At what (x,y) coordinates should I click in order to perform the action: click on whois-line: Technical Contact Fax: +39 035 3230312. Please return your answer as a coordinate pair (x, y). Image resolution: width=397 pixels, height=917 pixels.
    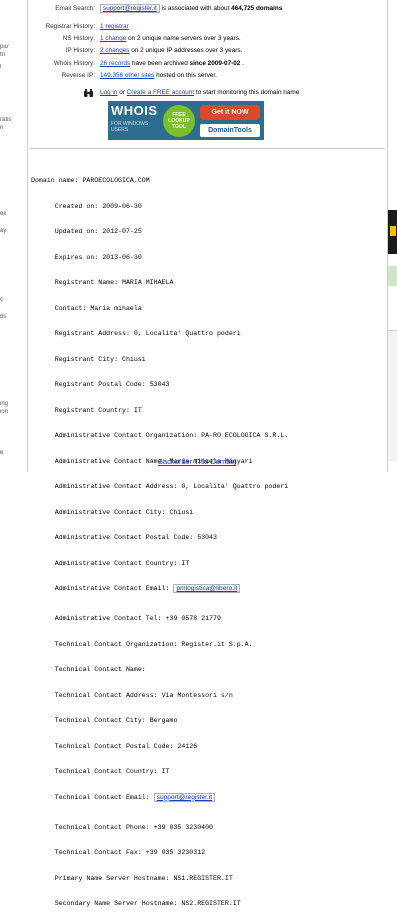
    Looking at the image, I should click on (118, 852).